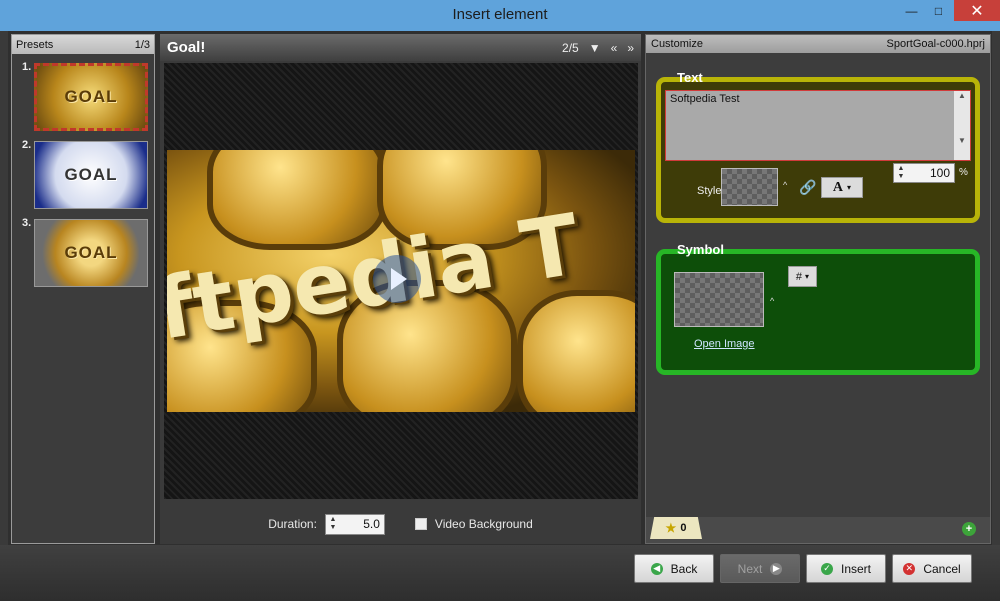  I want to click on window-title-bar: Insert element — □ ✕, so click(500, 15).